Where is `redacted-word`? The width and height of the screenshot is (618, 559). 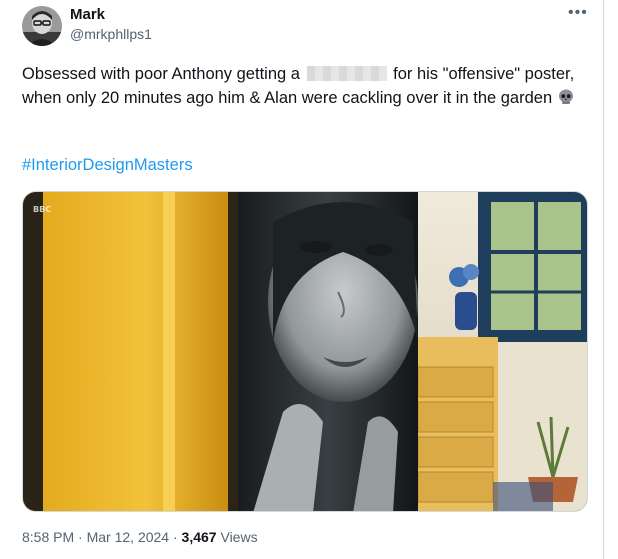
redacted-word is located at coordinates (346, 73).